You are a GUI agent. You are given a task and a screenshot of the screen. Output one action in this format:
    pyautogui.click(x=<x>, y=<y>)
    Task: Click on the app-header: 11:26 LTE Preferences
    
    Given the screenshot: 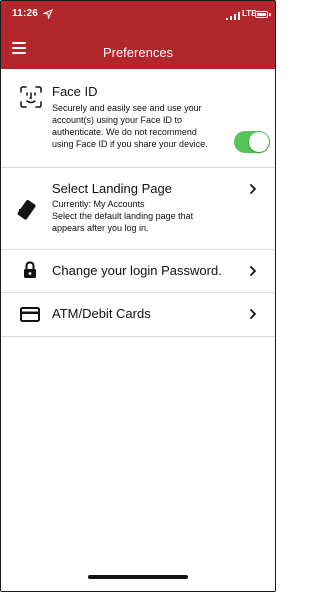 What is the action you would take?
    pyautogui.click(x=138, y=35)
    